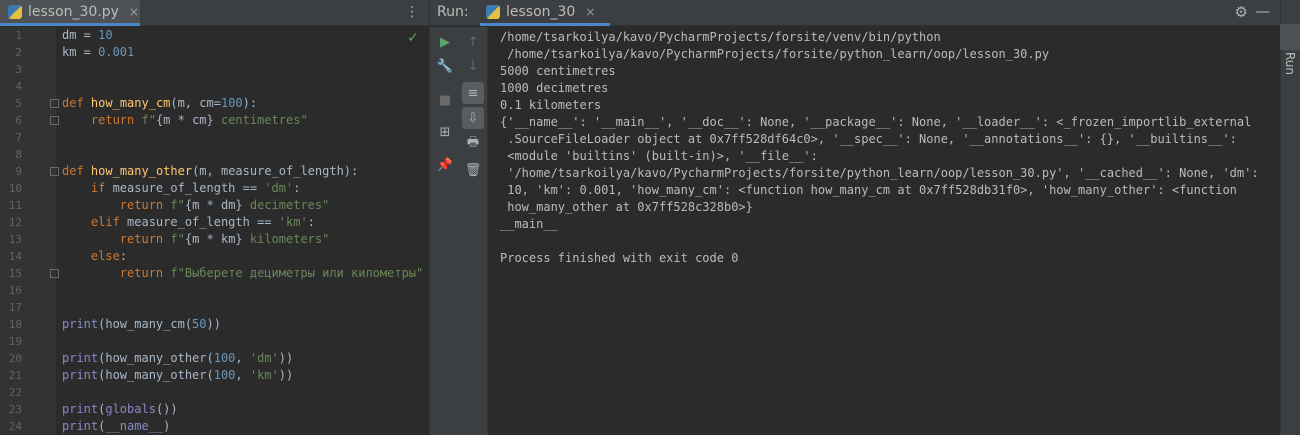 This screenshot has width=1300, height=435. What do you see at coordinates (15, 307) in the screenshot?
I see `line-number: 17` at bounding box center [15, 307].